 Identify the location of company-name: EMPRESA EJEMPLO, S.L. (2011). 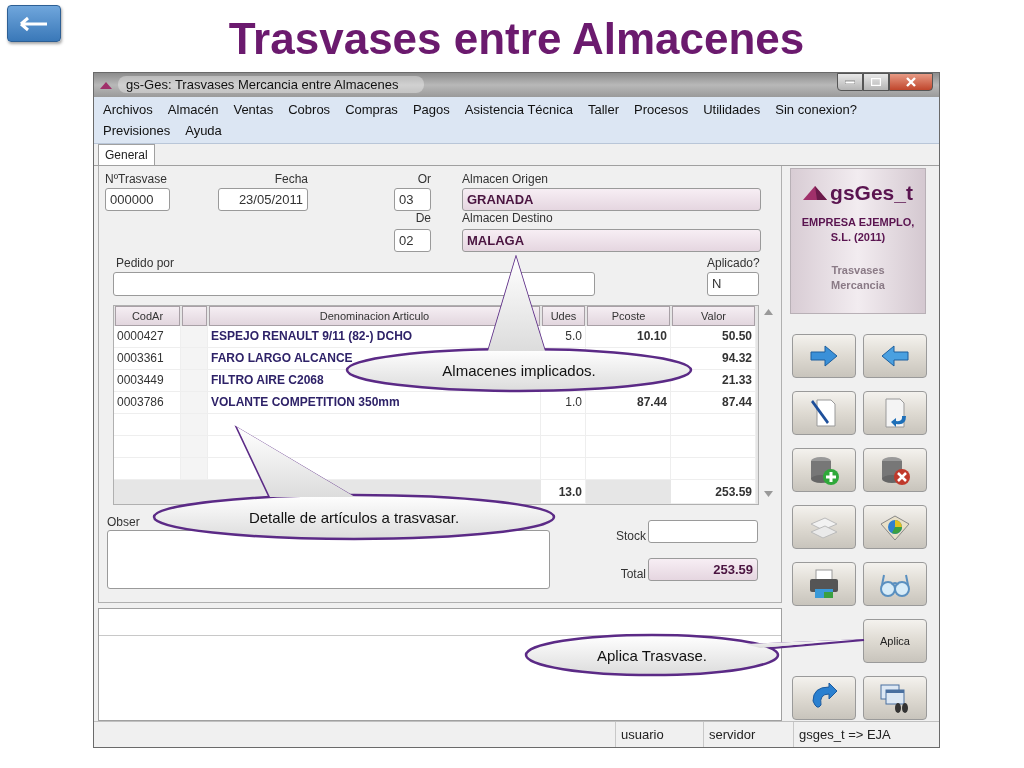
(858, 230).